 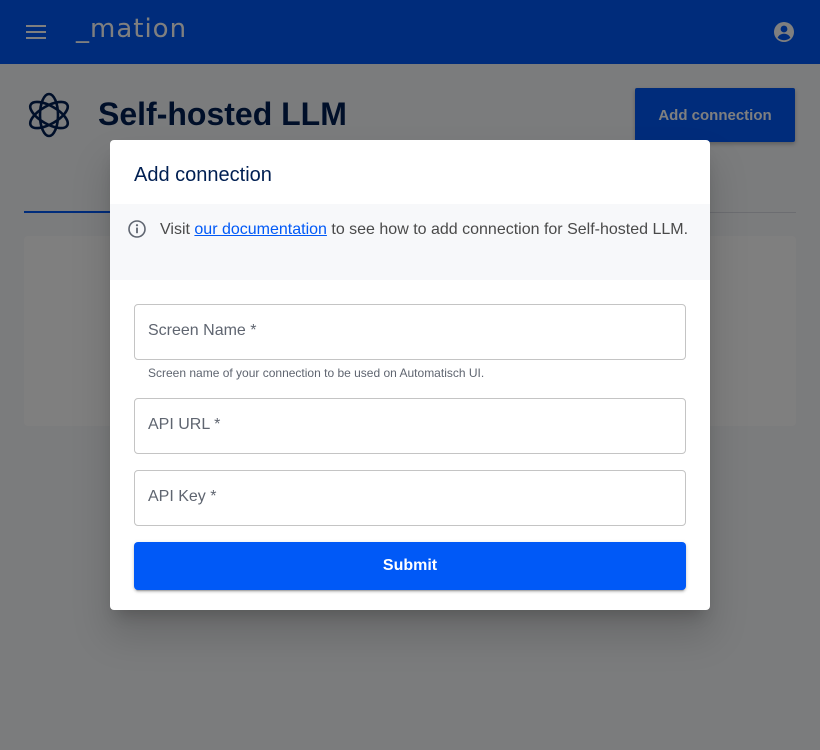 I want to click on info-icon, so click(x=137, y=229).